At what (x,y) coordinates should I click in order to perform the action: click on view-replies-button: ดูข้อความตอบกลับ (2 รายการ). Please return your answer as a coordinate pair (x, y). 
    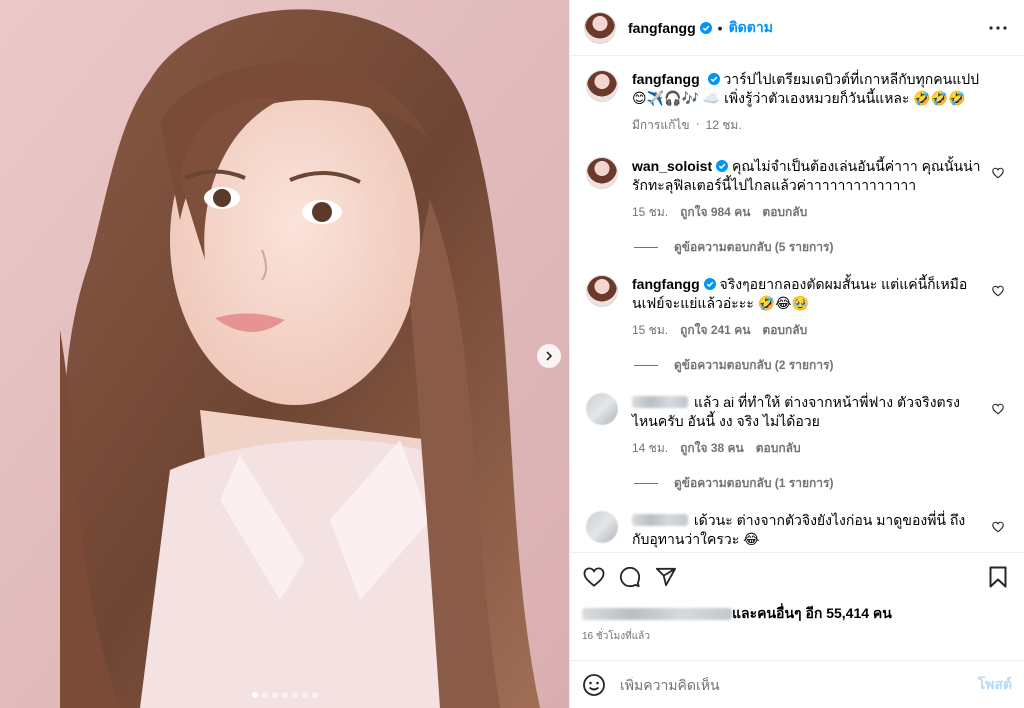
    Looking at the image, I should click on (822, 365).